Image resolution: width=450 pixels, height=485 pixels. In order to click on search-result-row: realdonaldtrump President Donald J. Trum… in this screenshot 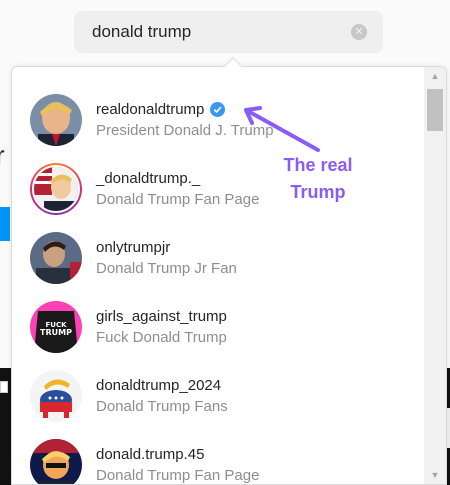, I will do `click(218, 119)`.